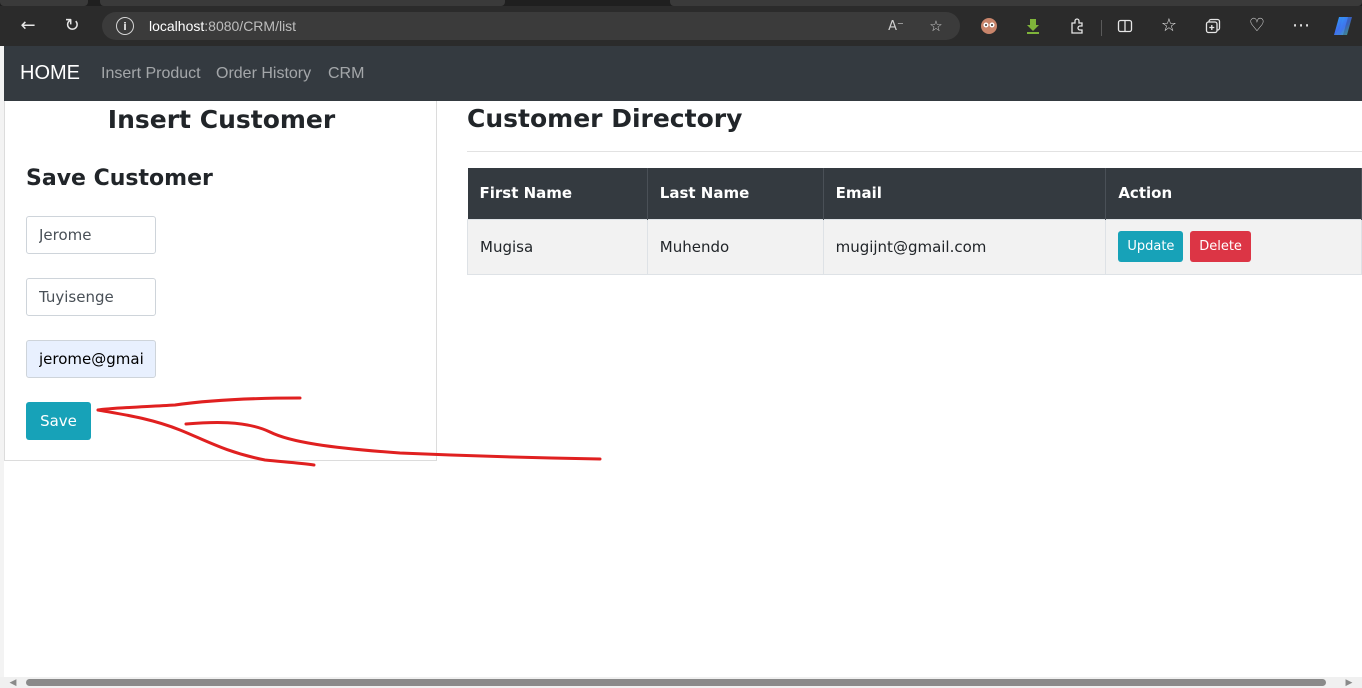 The height and width of the screenshot is (688, 1362). I want to click on more-icon: ⋯, so click(1301, 26).